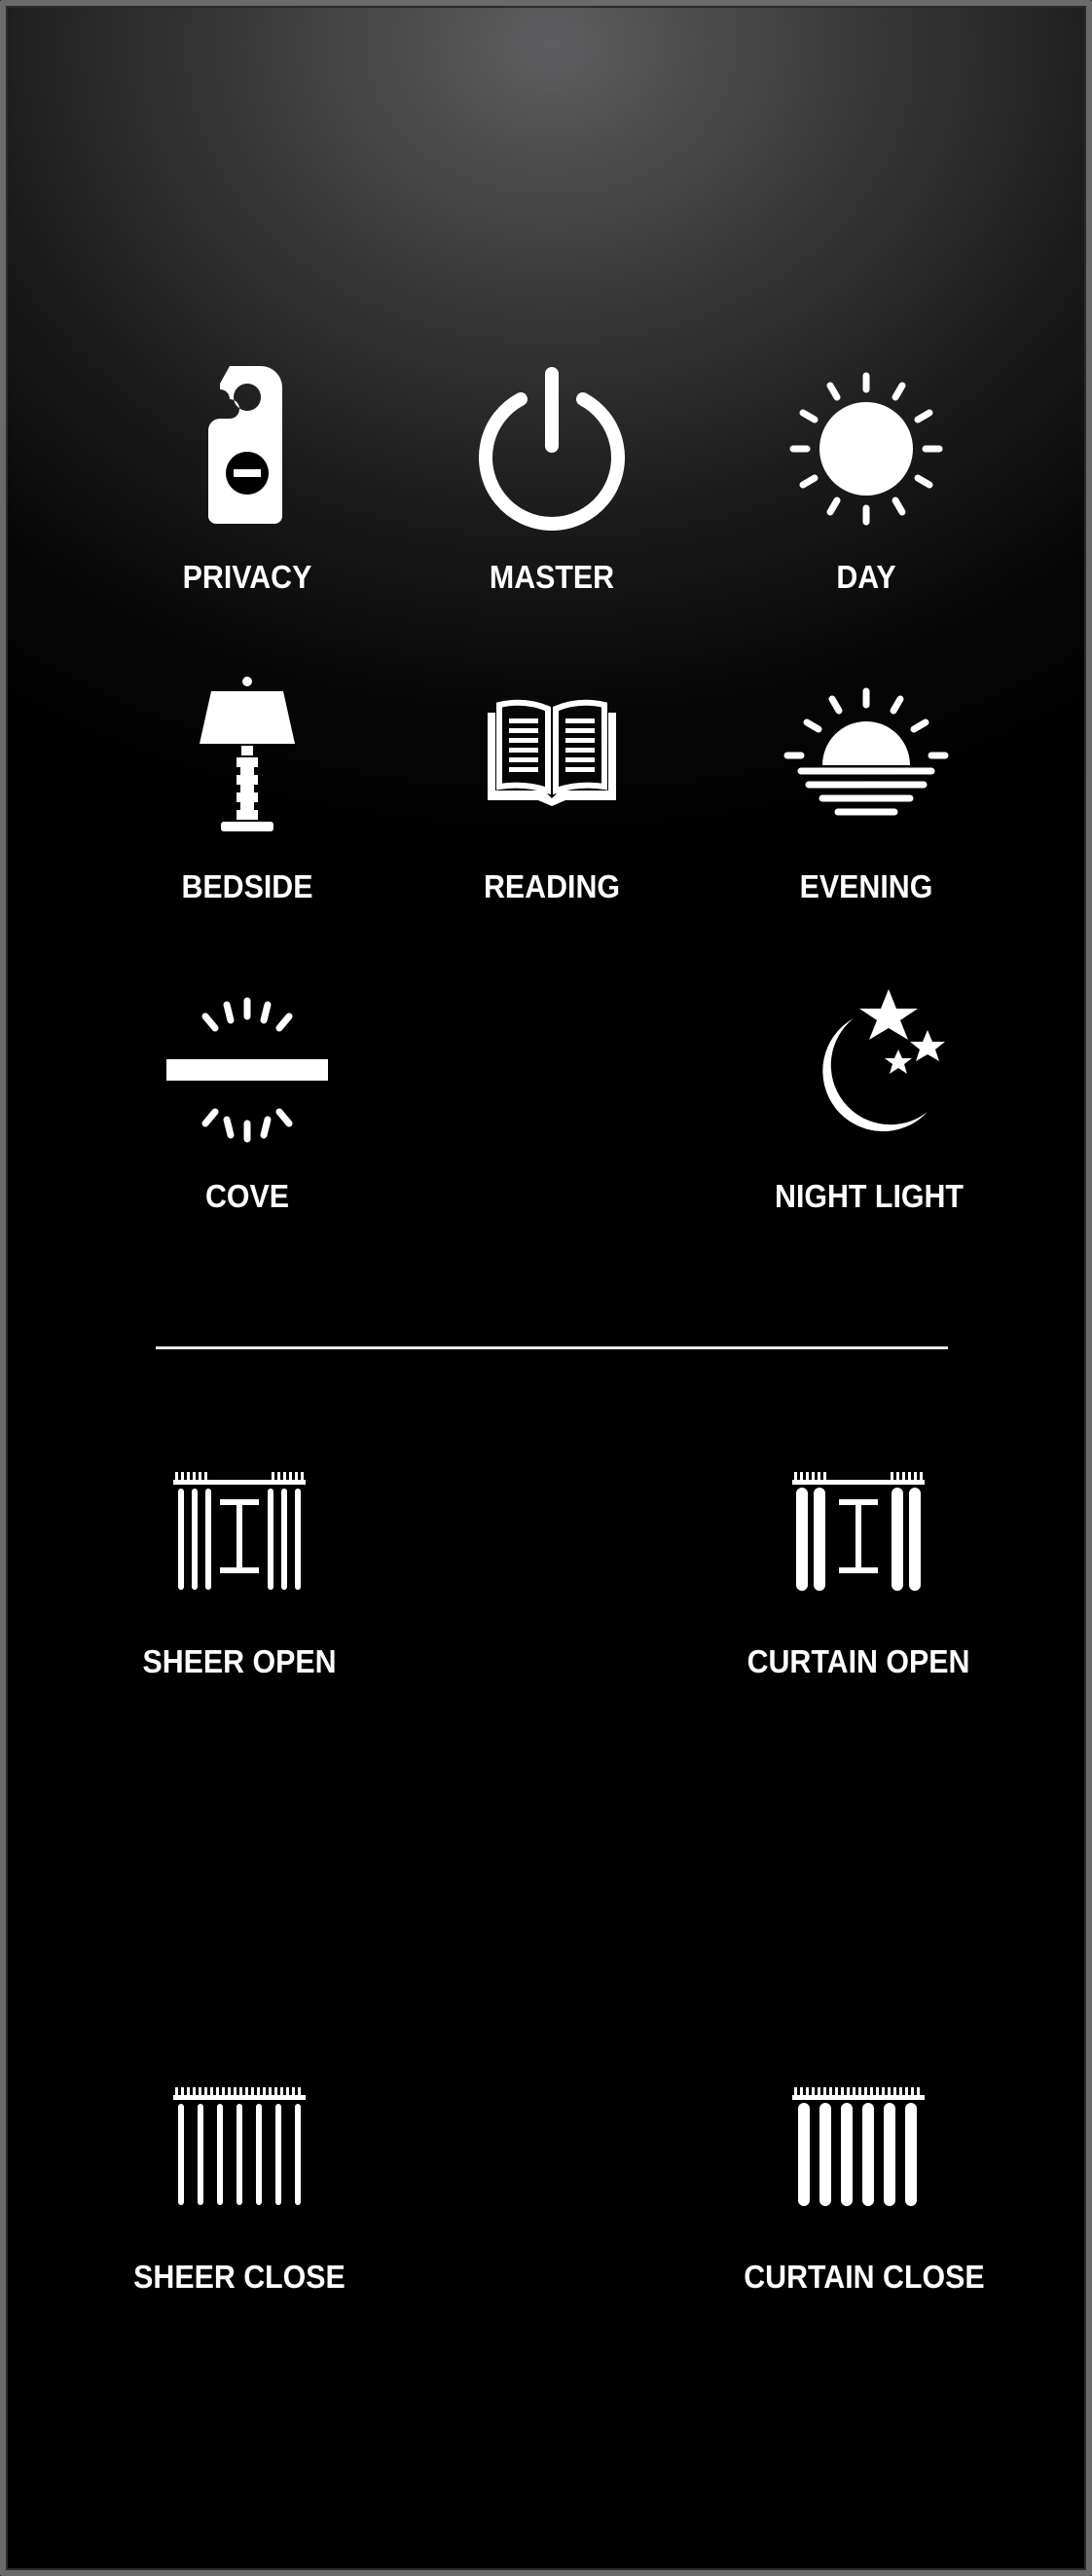 The width and height of the screenshot is (1092, 2576). I want to click on sheer-close-button: SHEER CLOSE, so click(239, 2188).